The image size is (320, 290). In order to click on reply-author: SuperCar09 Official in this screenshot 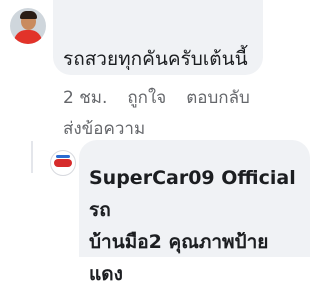, I will do `click(192, 178)`.